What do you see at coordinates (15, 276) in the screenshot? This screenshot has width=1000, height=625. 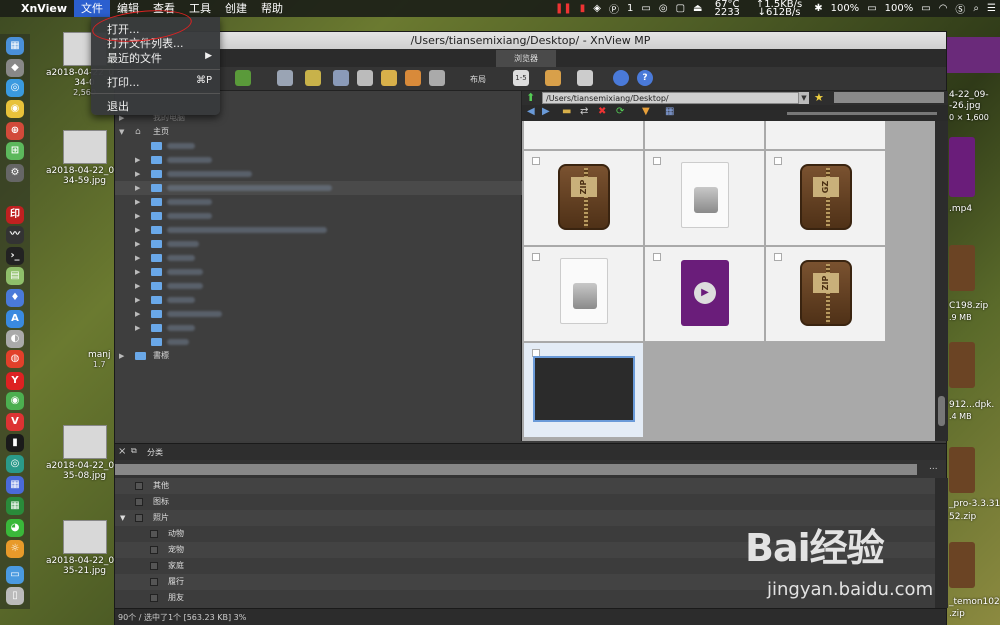 I see `preview-icon: ▤` at bounding box center [15, 276].